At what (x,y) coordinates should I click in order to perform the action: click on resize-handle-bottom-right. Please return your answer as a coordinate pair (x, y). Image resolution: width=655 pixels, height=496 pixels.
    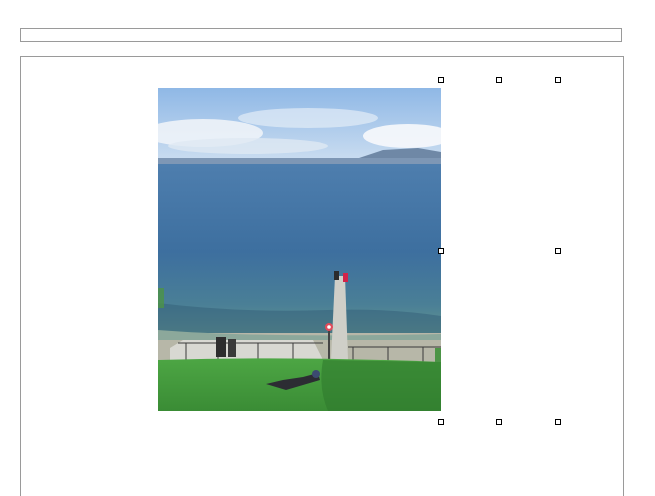
    Looking at the image, I should click on (558, 422).